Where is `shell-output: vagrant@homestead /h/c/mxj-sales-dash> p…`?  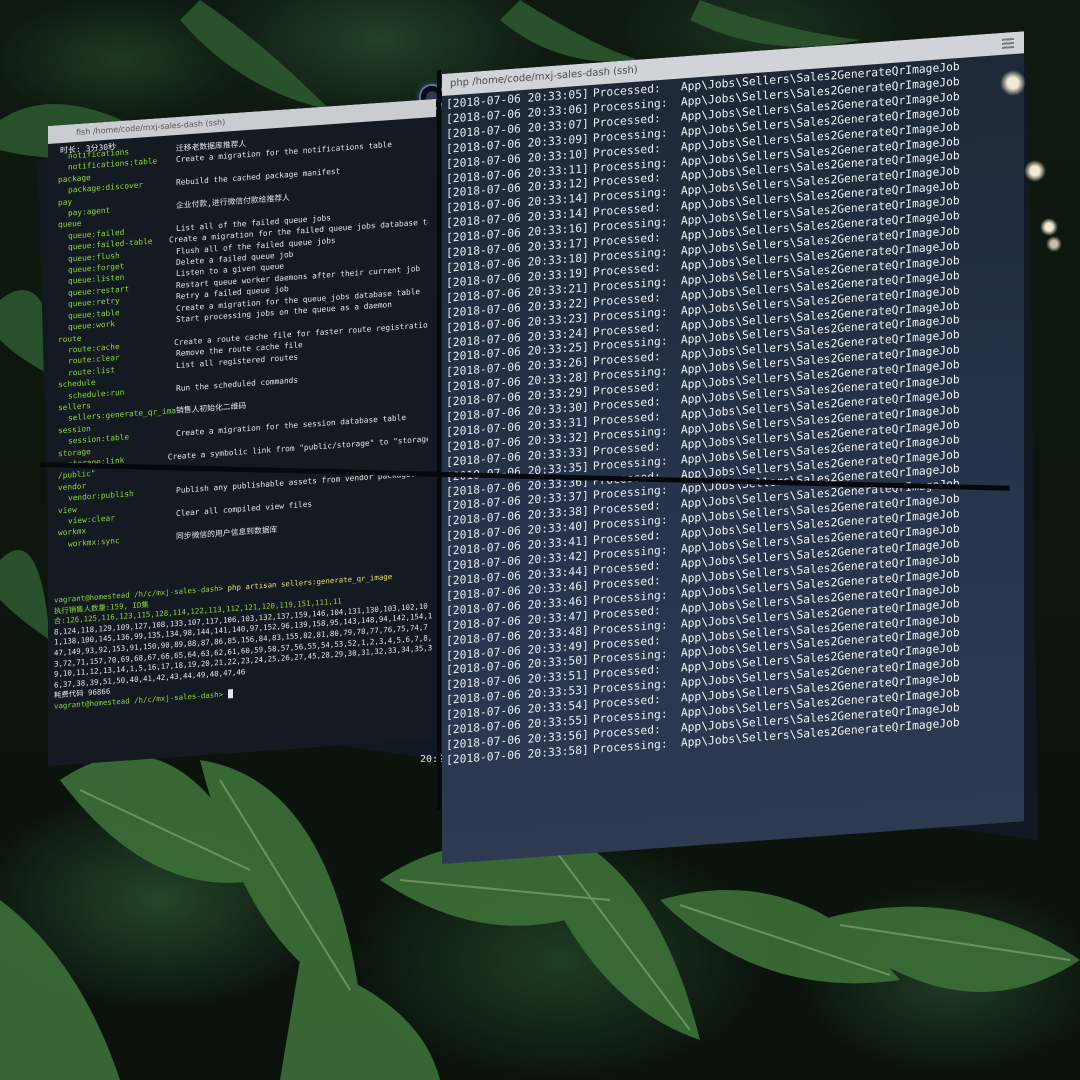 shell-output: vagrant@homestead /h/c/mxj-sales-dash> p… is located at coordinates (245, 640).